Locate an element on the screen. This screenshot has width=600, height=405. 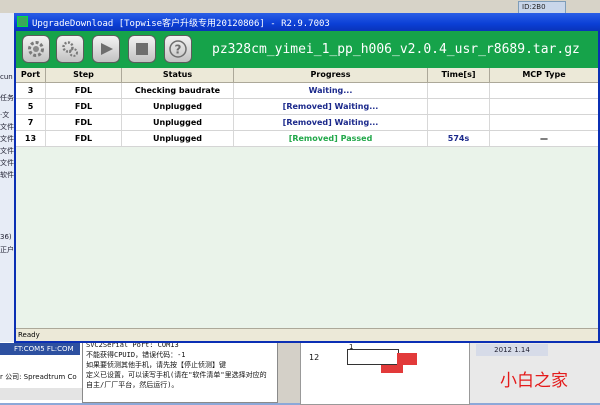
background-left-panel: cun 任务 ·文 文件 文件 文件 文件 软件 36) 正户 is located at coordinates (7, 178).